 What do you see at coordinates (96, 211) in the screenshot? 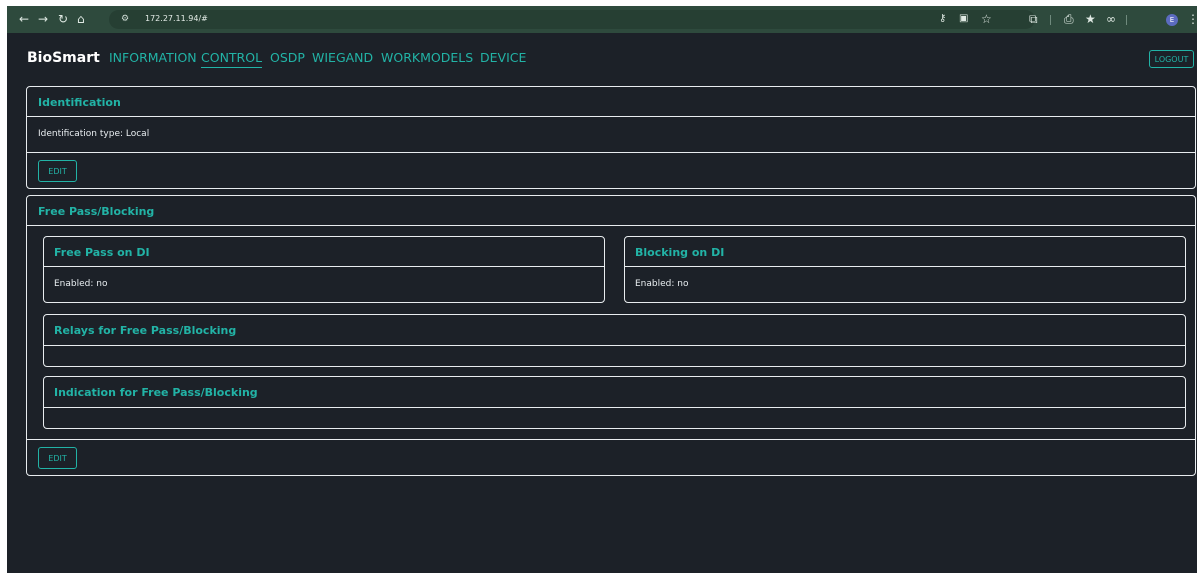
I see `free-pass-blocking-title: Free Pass/Blocking` at bounding box center [96, 211].